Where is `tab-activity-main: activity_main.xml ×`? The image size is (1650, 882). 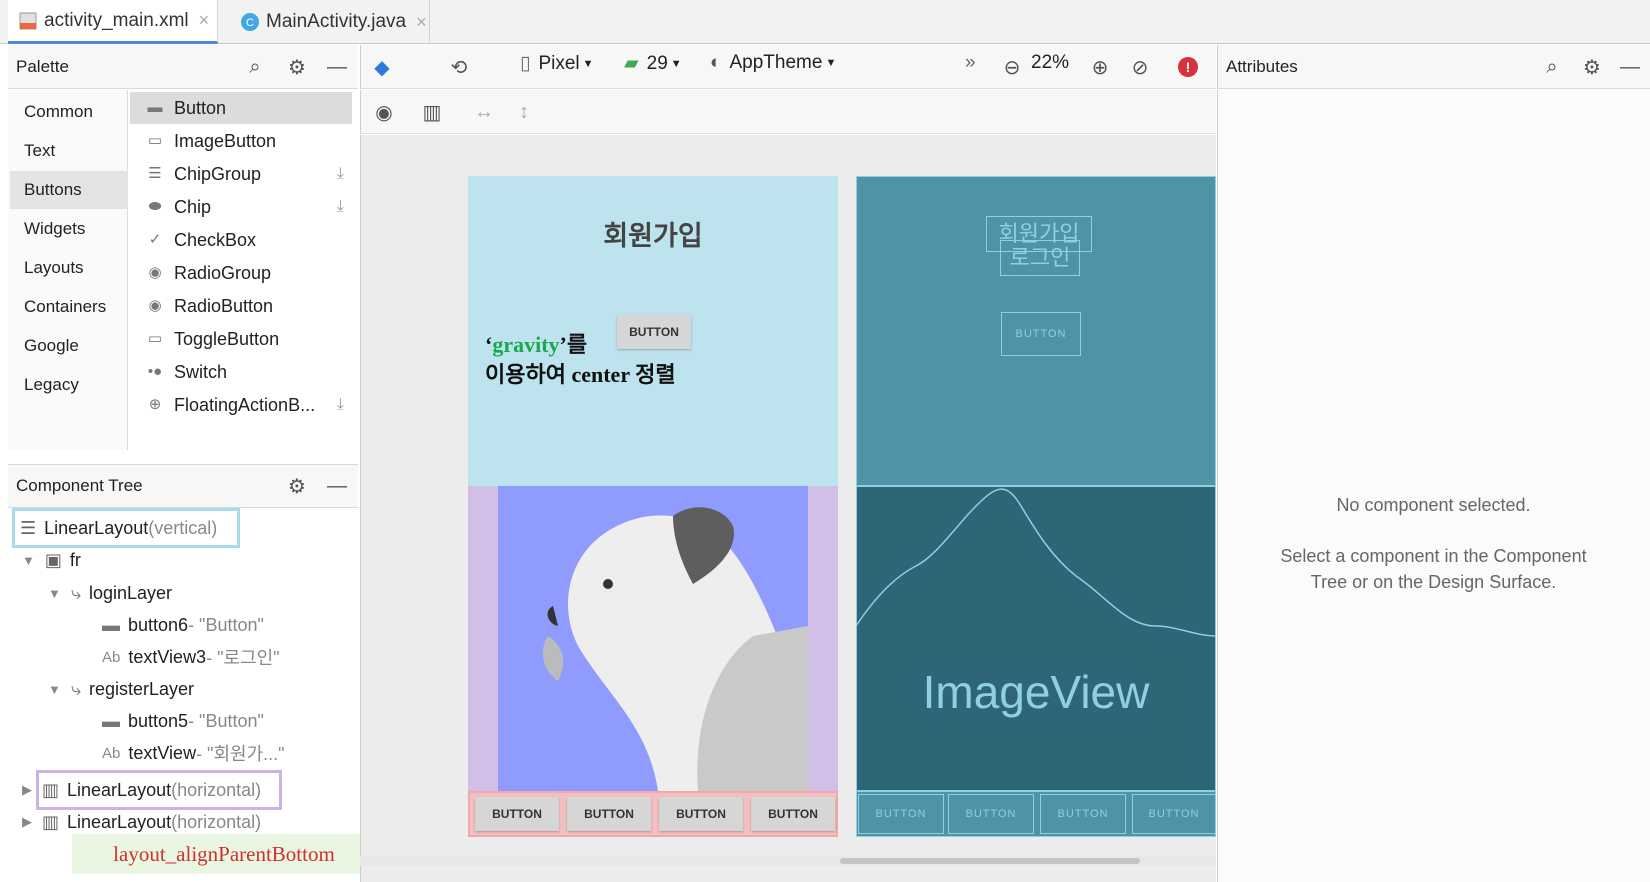
tab-activity-main: activity_main.xml × is located at coordinates (113, 22).